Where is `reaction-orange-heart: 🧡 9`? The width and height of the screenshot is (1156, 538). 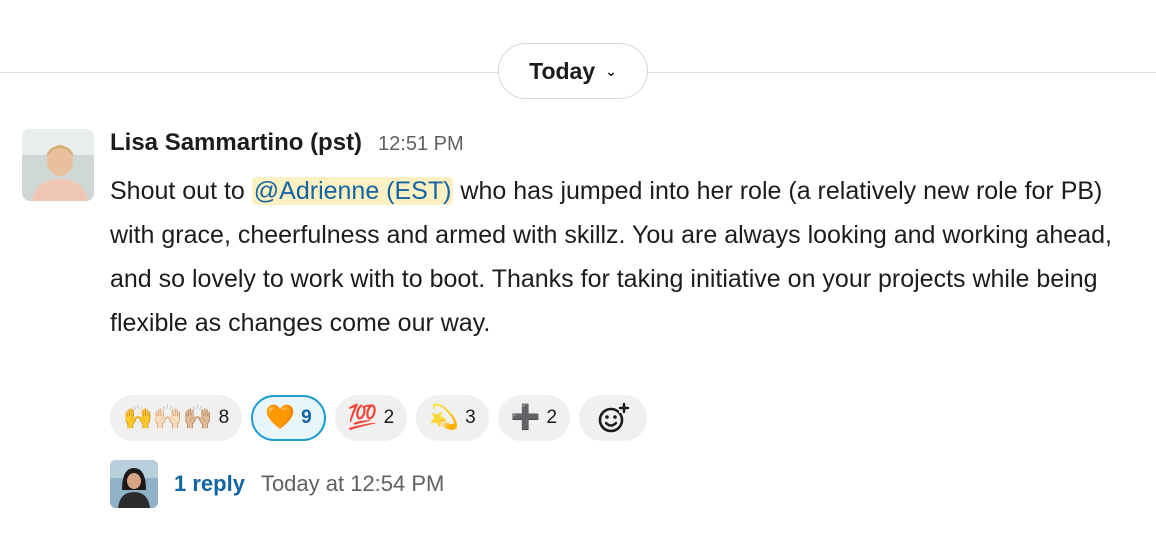 reaction-orange-heart: 🧡 9 is located at coordinates (288, 418).